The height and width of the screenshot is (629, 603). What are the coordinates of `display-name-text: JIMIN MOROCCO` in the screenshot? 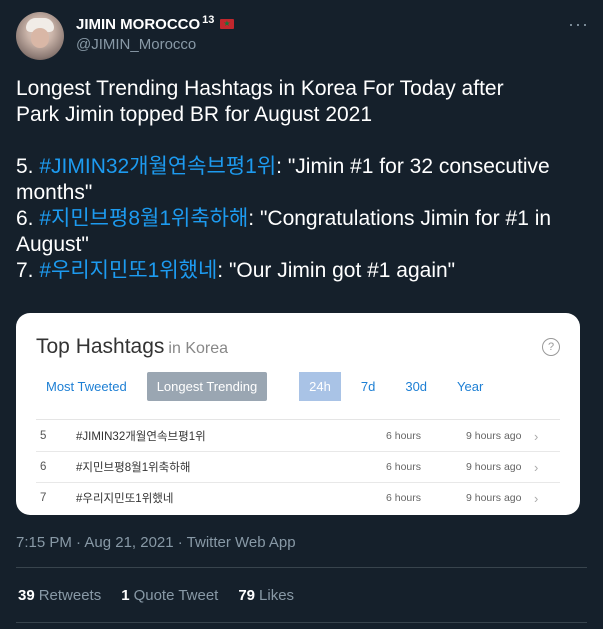 It's located at (138, 24).